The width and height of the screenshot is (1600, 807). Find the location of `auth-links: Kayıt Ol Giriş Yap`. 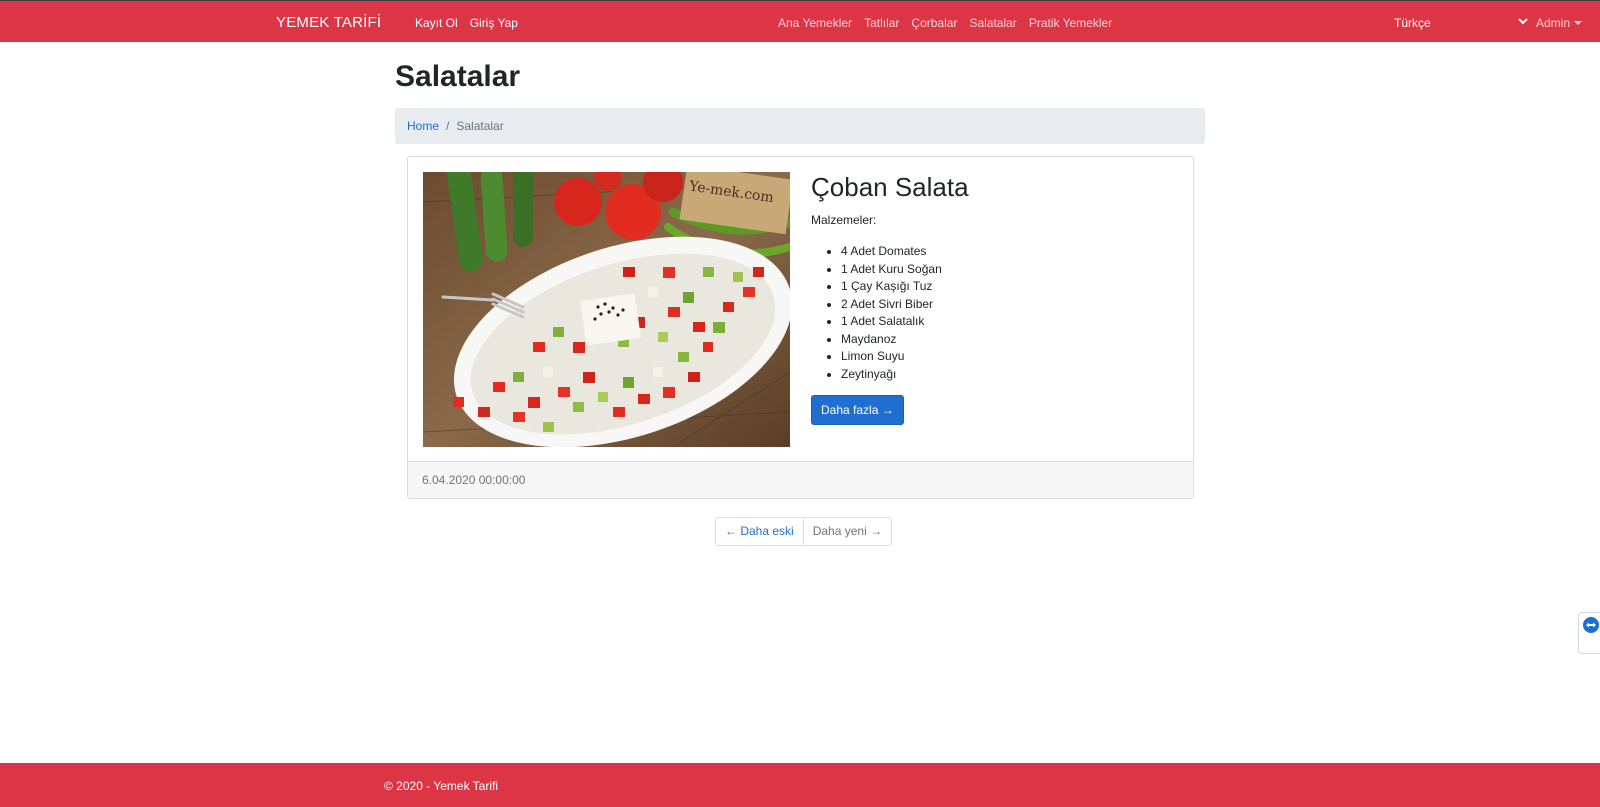

auth-links: Kayıt Ol Giriş Yap is located at coordinates (466, 23).